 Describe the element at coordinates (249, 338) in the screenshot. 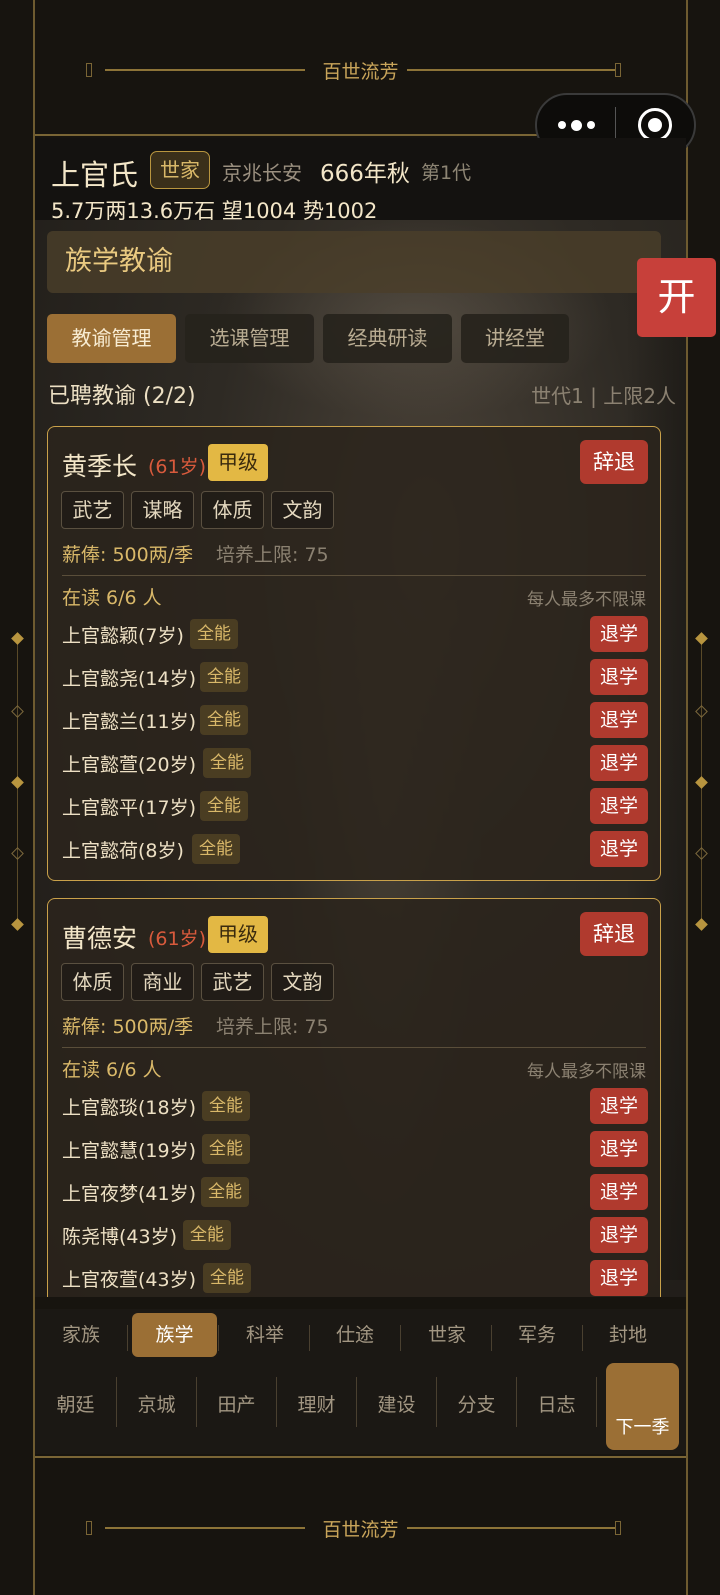

I see `tab-course-management: 选课管理` at that location.